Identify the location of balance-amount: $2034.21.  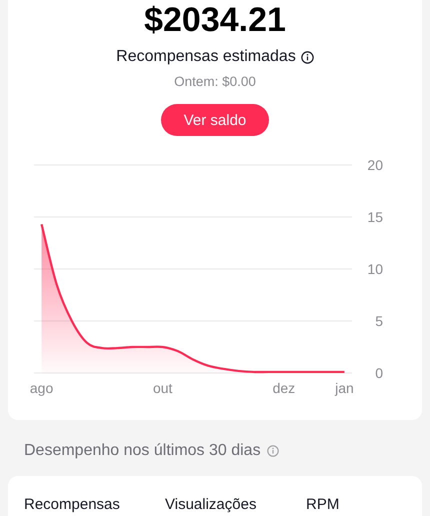
(215, 20).